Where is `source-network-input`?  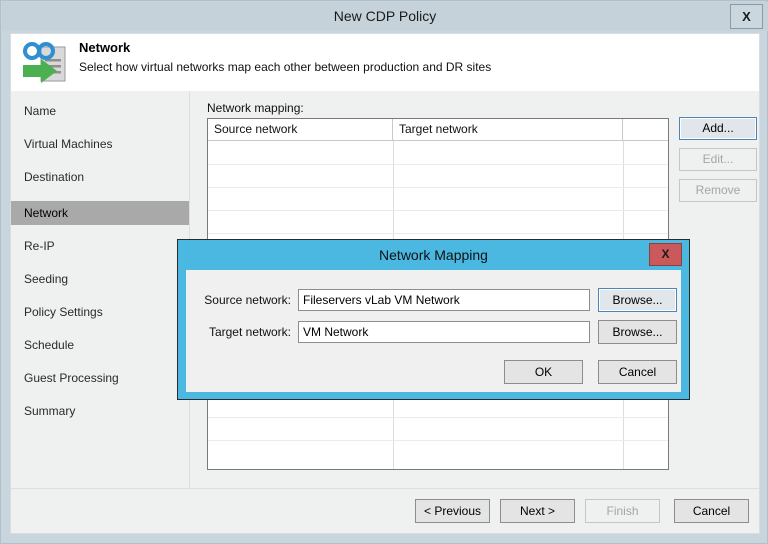
source-network-input is located at coordinates (444, 300).